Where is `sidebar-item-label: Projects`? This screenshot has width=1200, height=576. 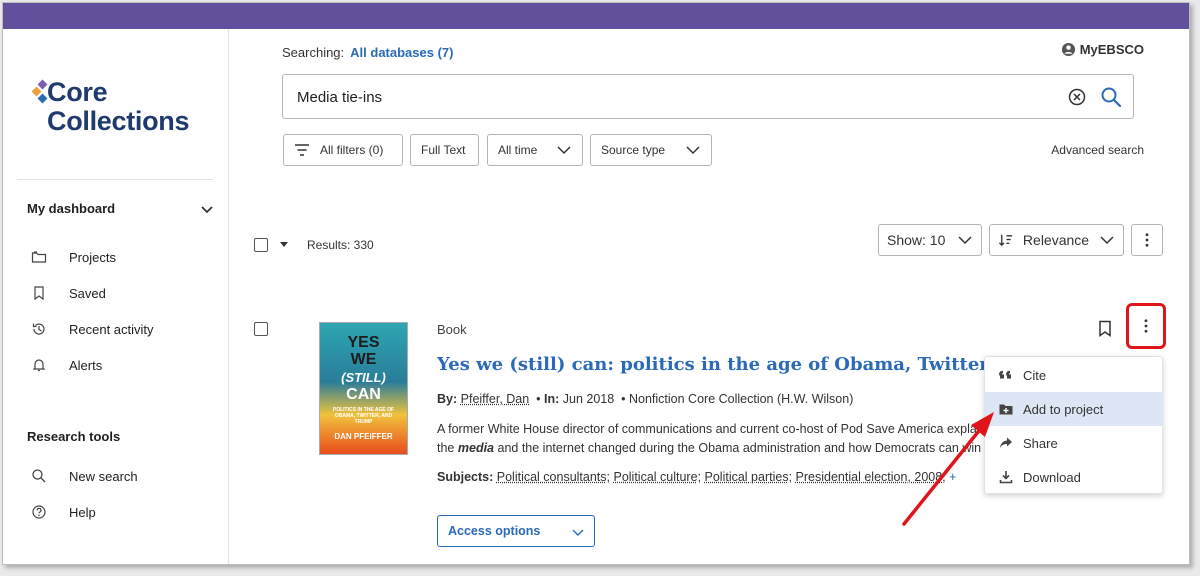 sidebar-item-label: Projects is located at coordinates (92, 257).